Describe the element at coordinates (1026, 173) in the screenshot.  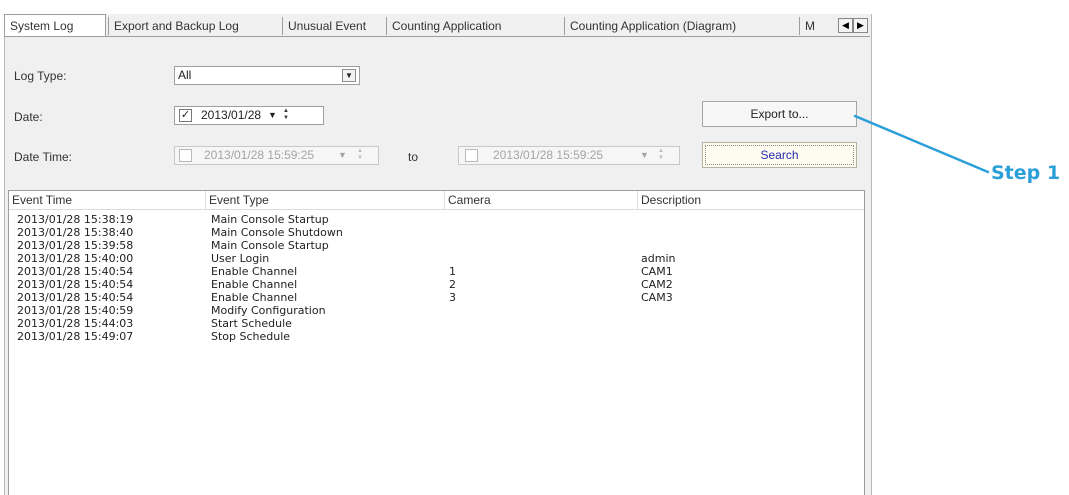
I see `step-1-label: Step 1` at that location.